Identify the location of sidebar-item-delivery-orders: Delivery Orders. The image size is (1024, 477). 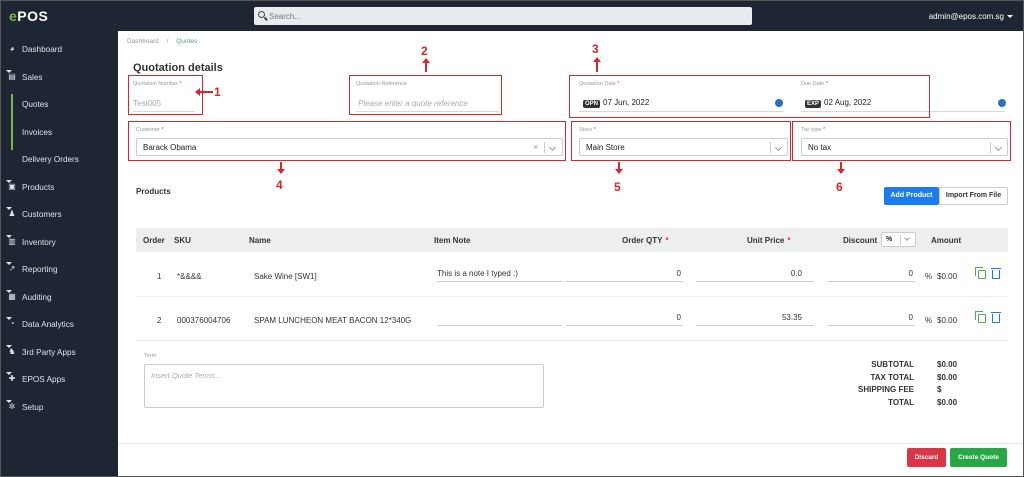
(59, 159).